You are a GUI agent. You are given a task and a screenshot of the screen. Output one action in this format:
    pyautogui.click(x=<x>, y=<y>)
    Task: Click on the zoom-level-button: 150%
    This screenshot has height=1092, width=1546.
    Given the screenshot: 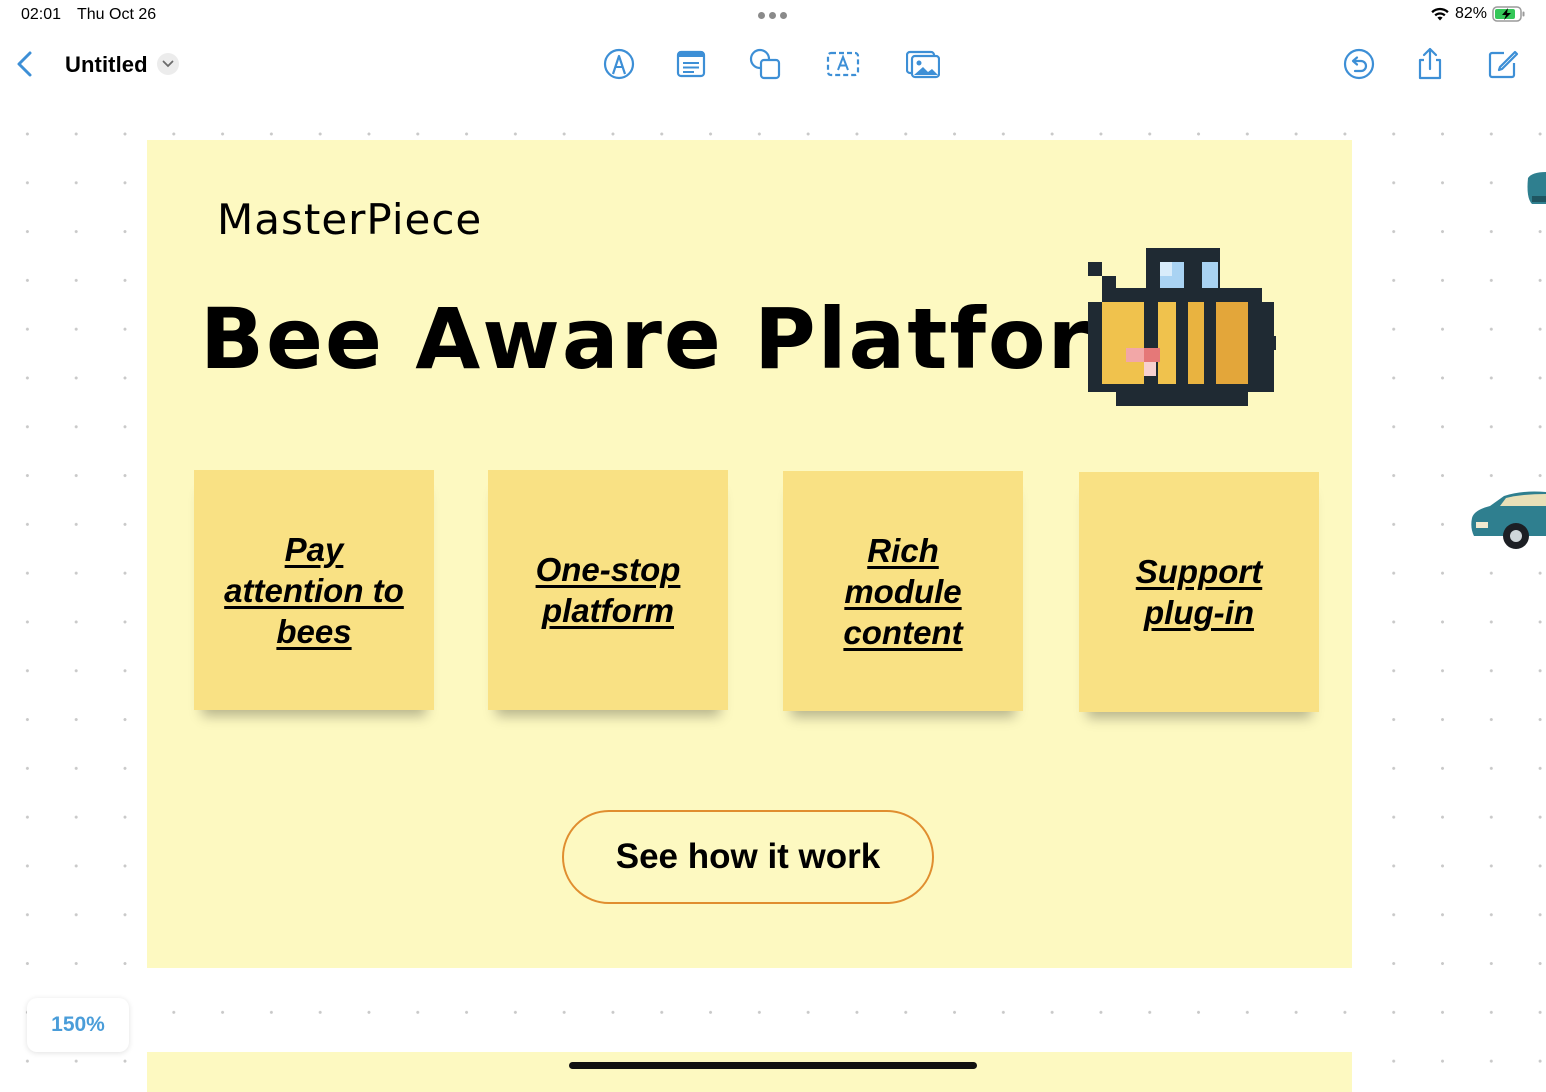 What is the action you would take?
    pyautogui.click(x=78, y=1025)
    